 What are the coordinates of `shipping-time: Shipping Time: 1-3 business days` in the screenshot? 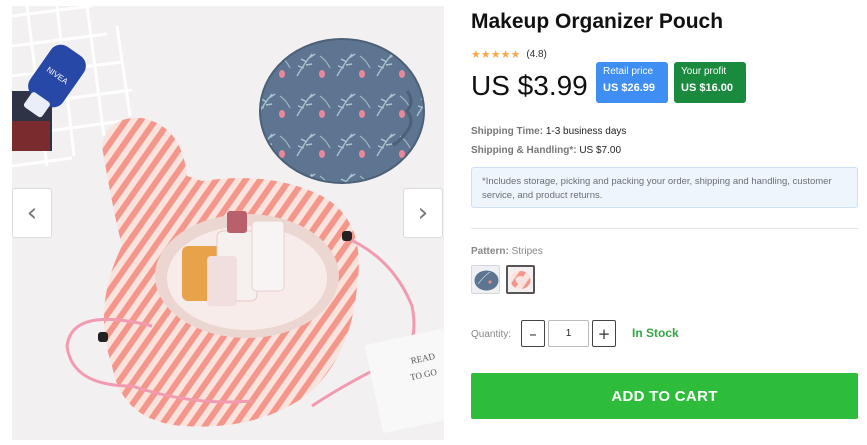 It's located at (548, 131).